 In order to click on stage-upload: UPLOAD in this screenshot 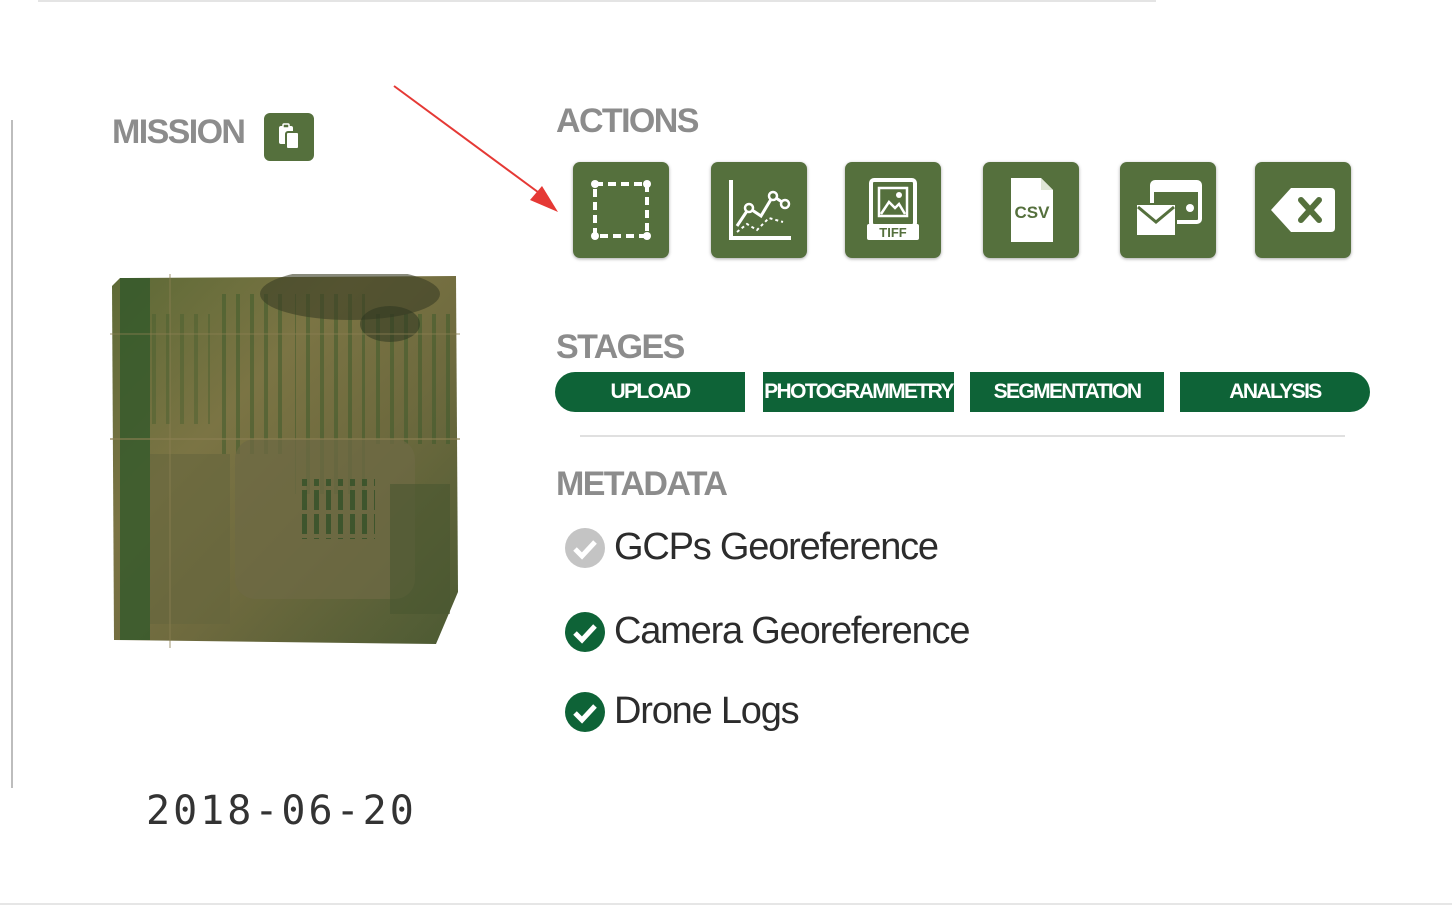, I will do `click(650, 392)`.